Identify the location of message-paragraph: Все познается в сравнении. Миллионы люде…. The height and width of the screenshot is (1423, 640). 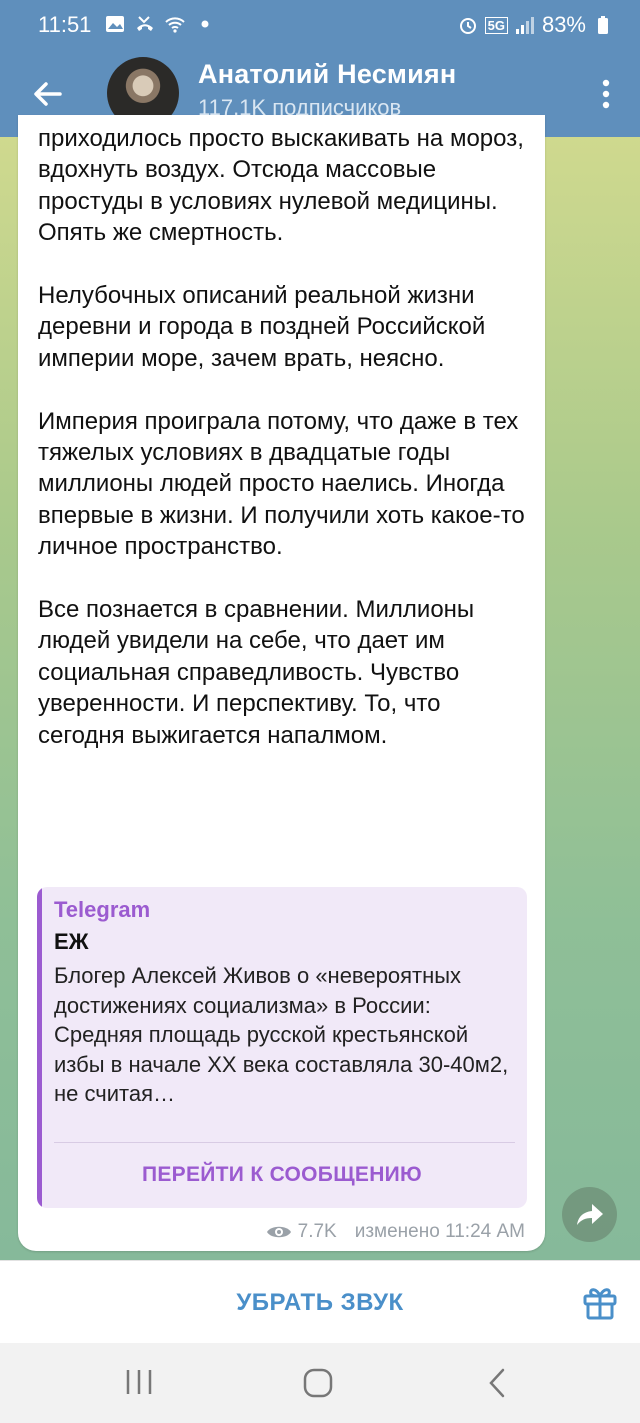
(256, 672).